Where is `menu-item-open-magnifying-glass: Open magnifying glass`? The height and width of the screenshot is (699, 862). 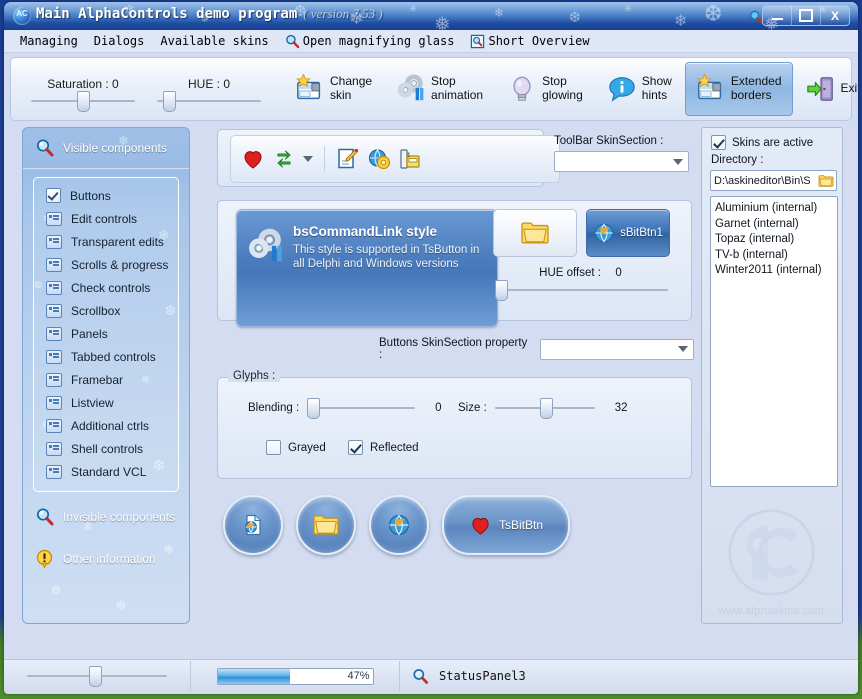
menu-item-open-magnifying-glass: Open magnifying glass is located at coordinates (370, 41).